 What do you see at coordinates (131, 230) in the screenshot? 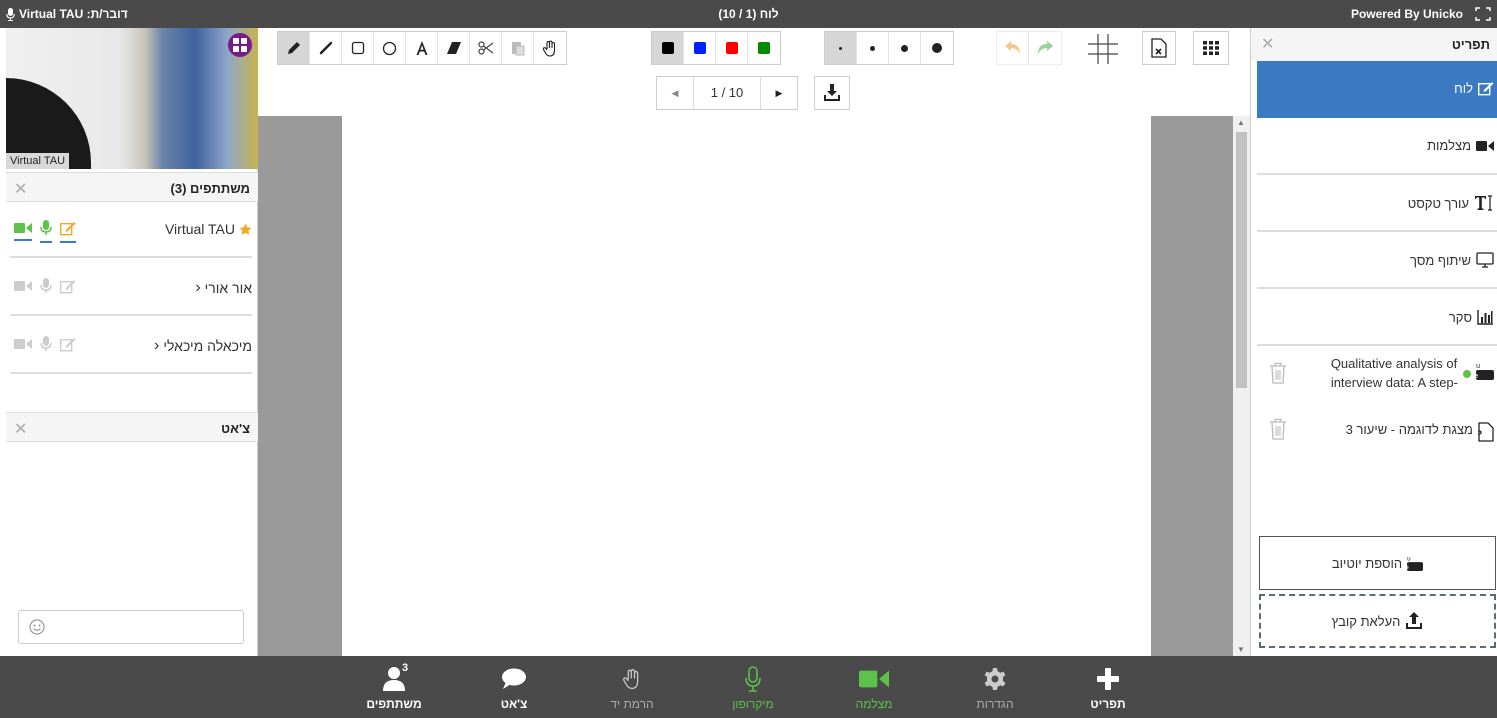
I see `participant-row: Virtual TAU` at bounding box center [131, 230].